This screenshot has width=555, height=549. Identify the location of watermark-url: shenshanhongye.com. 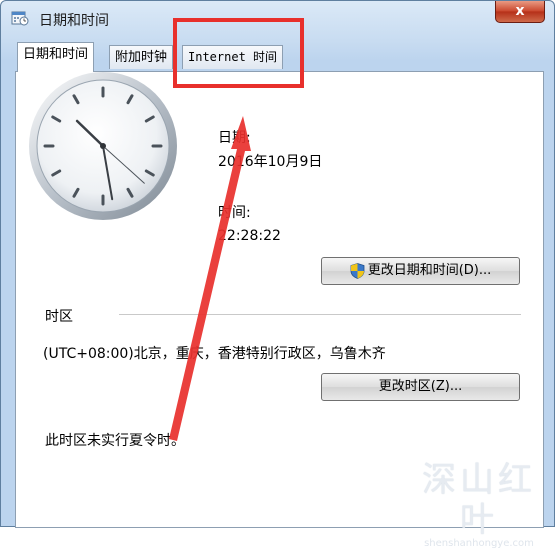
(479, 543).